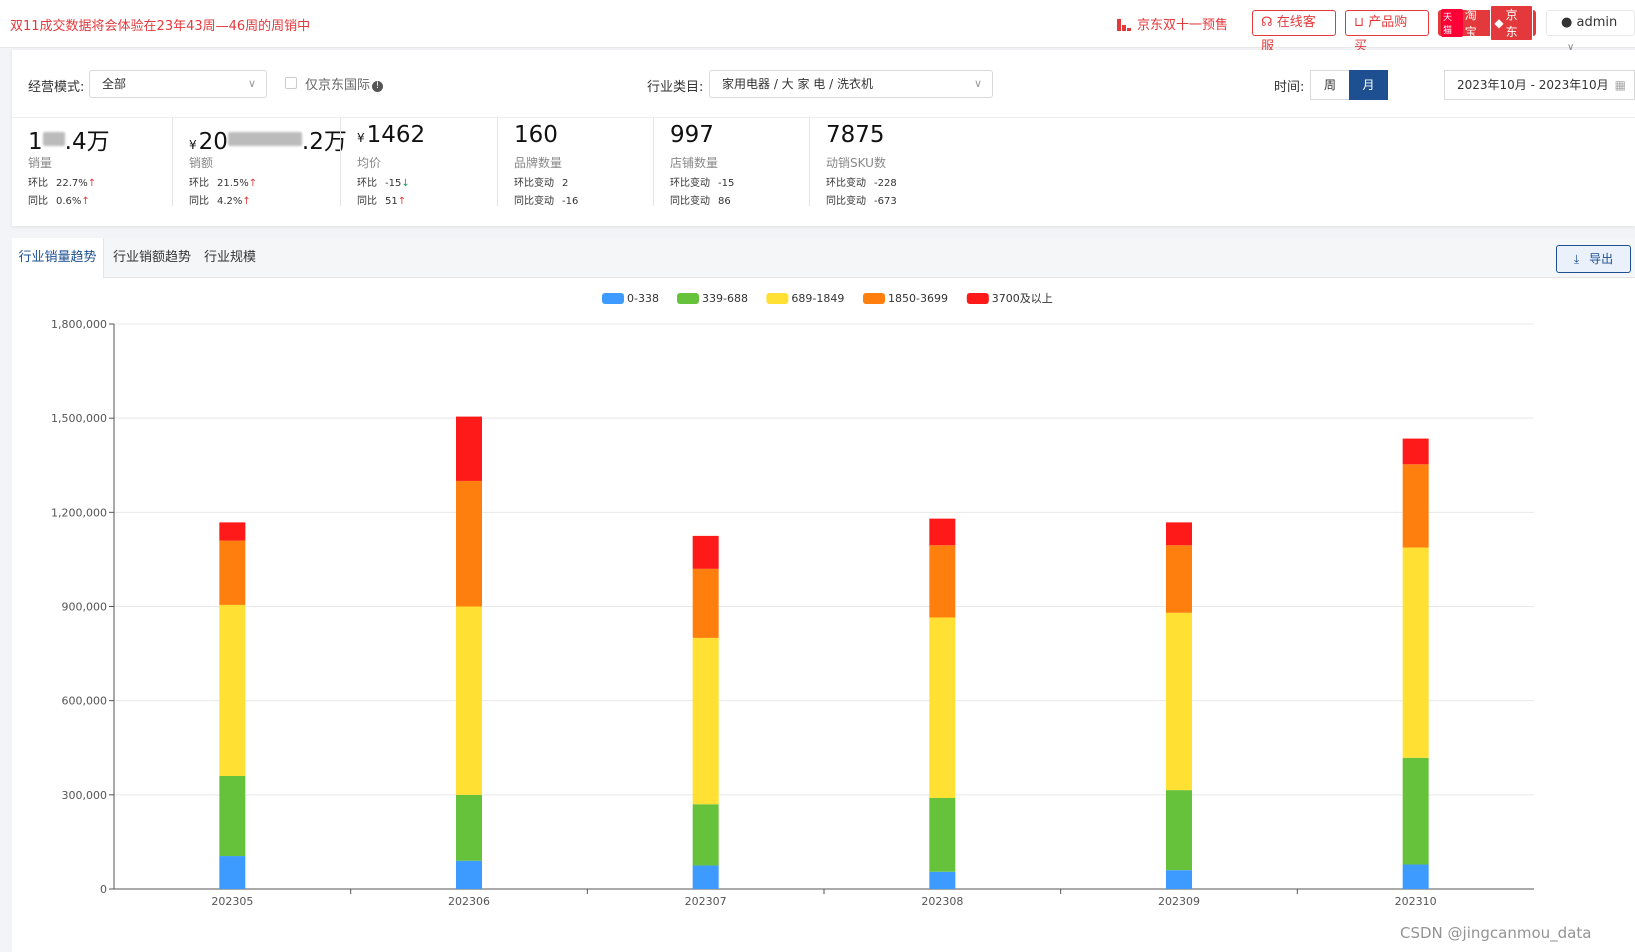 Image resolution: width=1635 pixels, height=952 pixels. Describe the element at coordinates (79, 418) in the screenshot. I see `y-tick-label: 1,500,000` at that location.